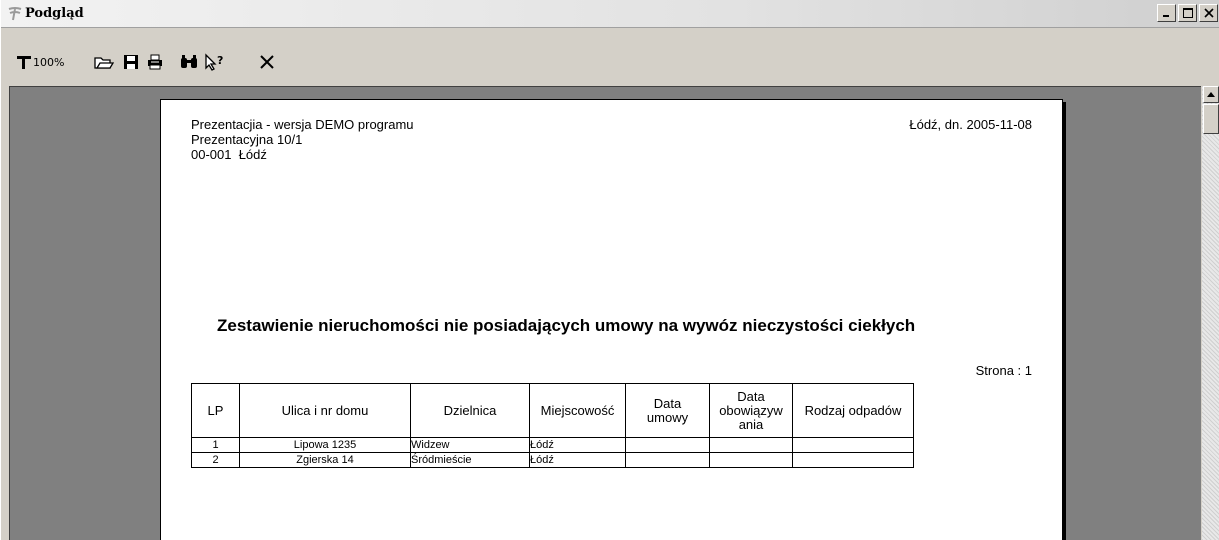 This screenshot has width=1219, height=540. What do you see at coordinates (54, 13) in the screenshot?
I see `window-title: Podgląd` at bounding box center [54, 13].